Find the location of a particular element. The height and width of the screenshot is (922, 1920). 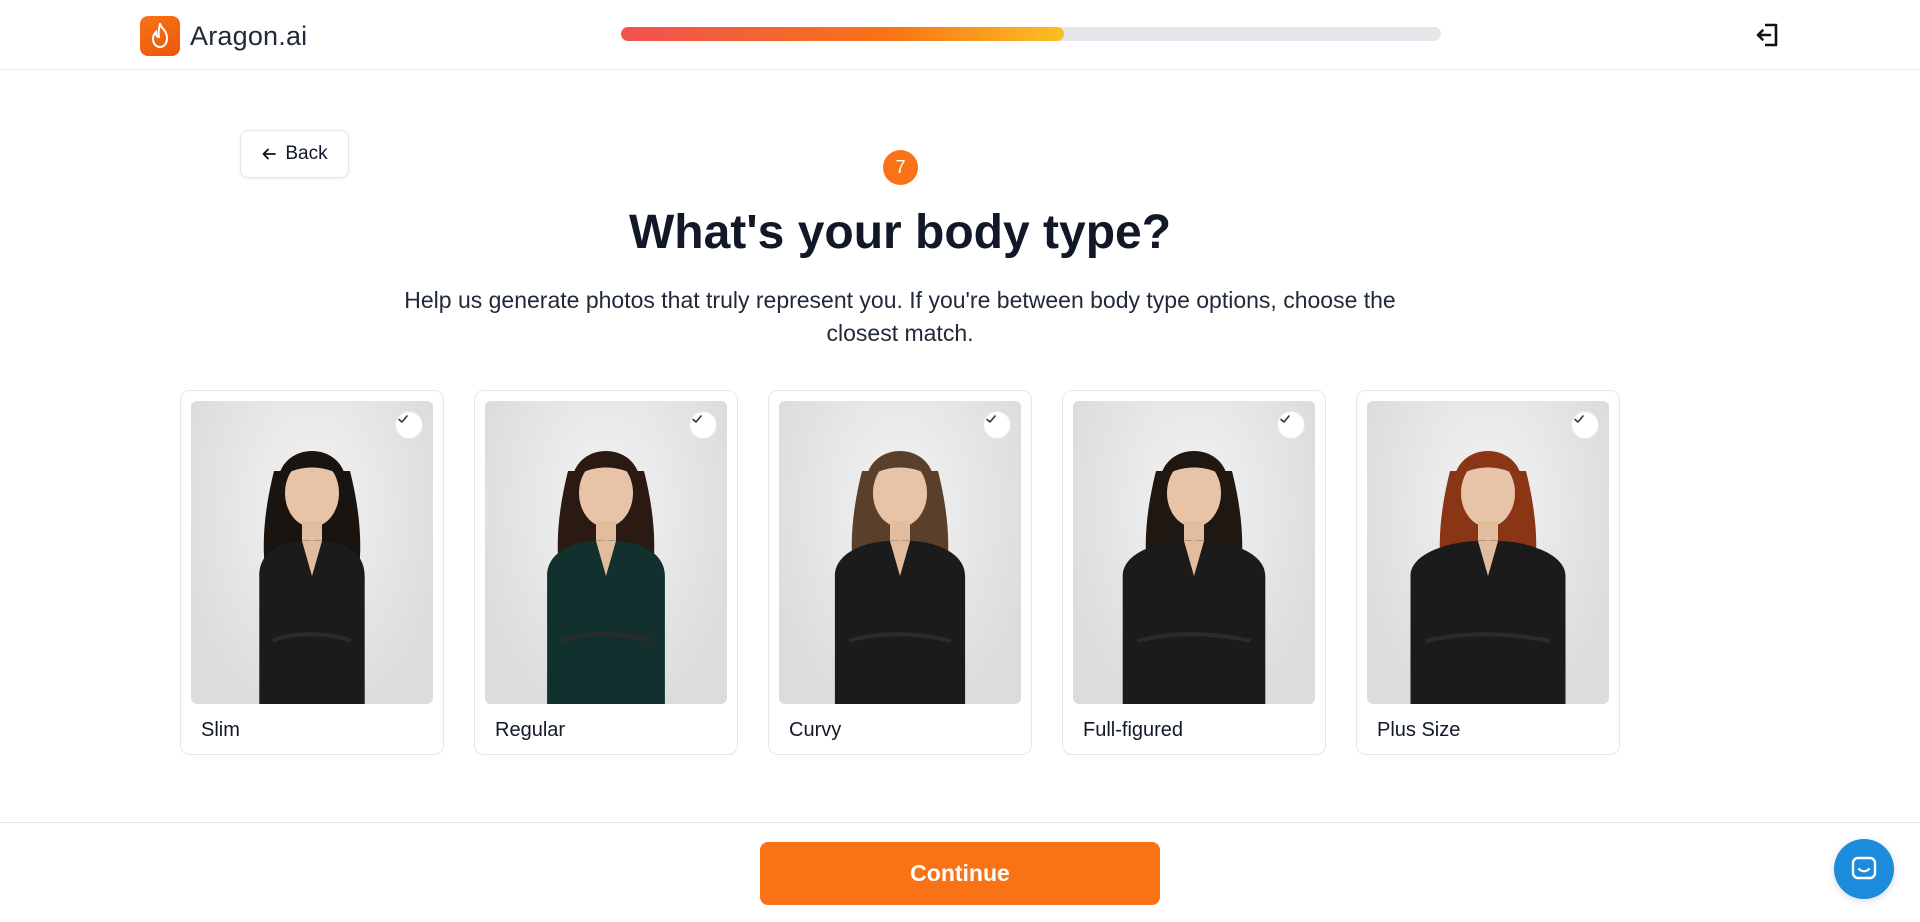

footer-bar: Continue is located at coordinates (960, 872).